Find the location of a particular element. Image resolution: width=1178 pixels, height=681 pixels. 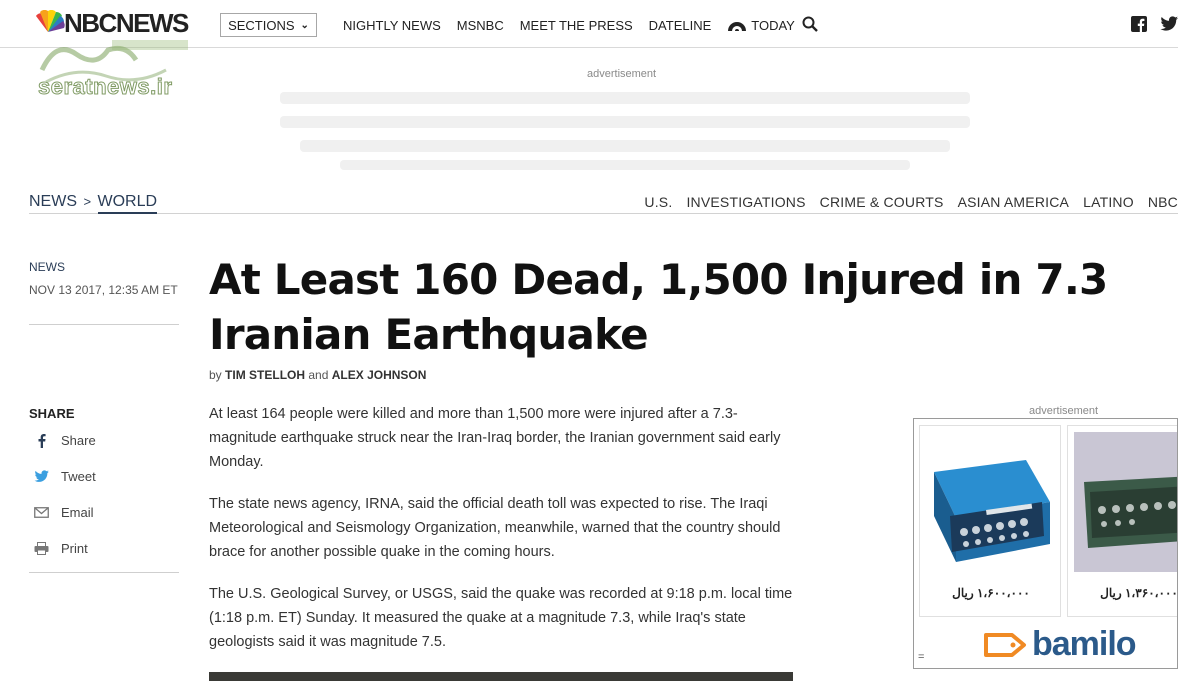

category-us: U.S. is located at coordinates (658, 202).